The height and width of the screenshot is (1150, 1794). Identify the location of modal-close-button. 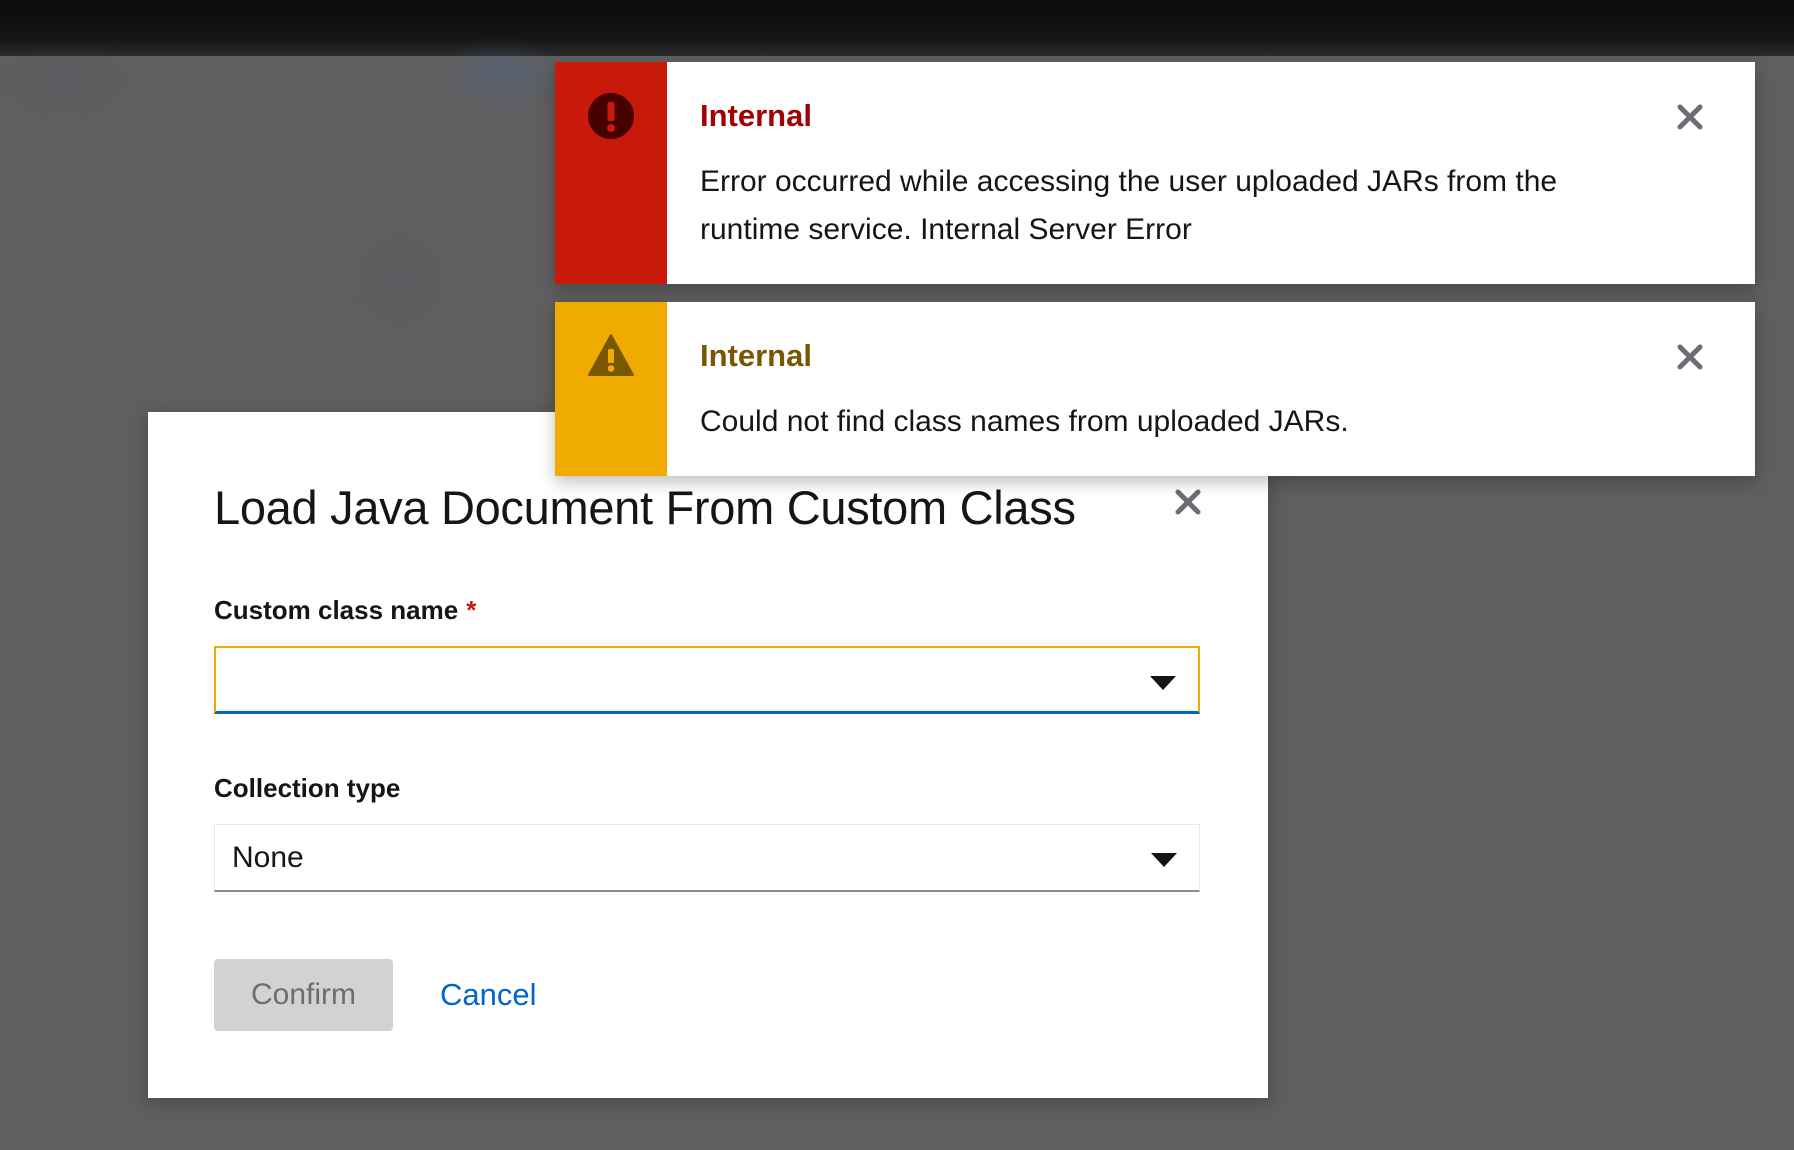
(1188, 502).